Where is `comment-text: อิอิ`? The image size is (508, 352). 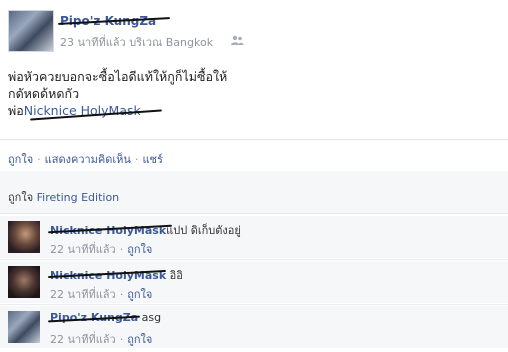 comment-text: อิอิ is located at coordinates (176, 275).